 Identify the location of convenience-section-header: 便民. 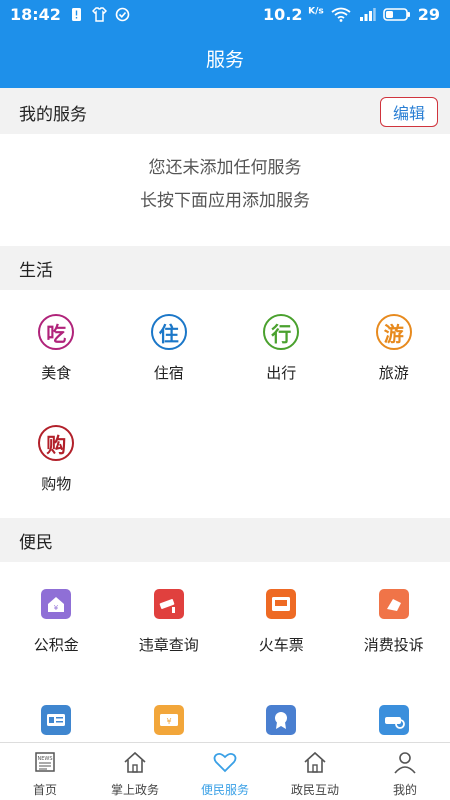
(225, 540).